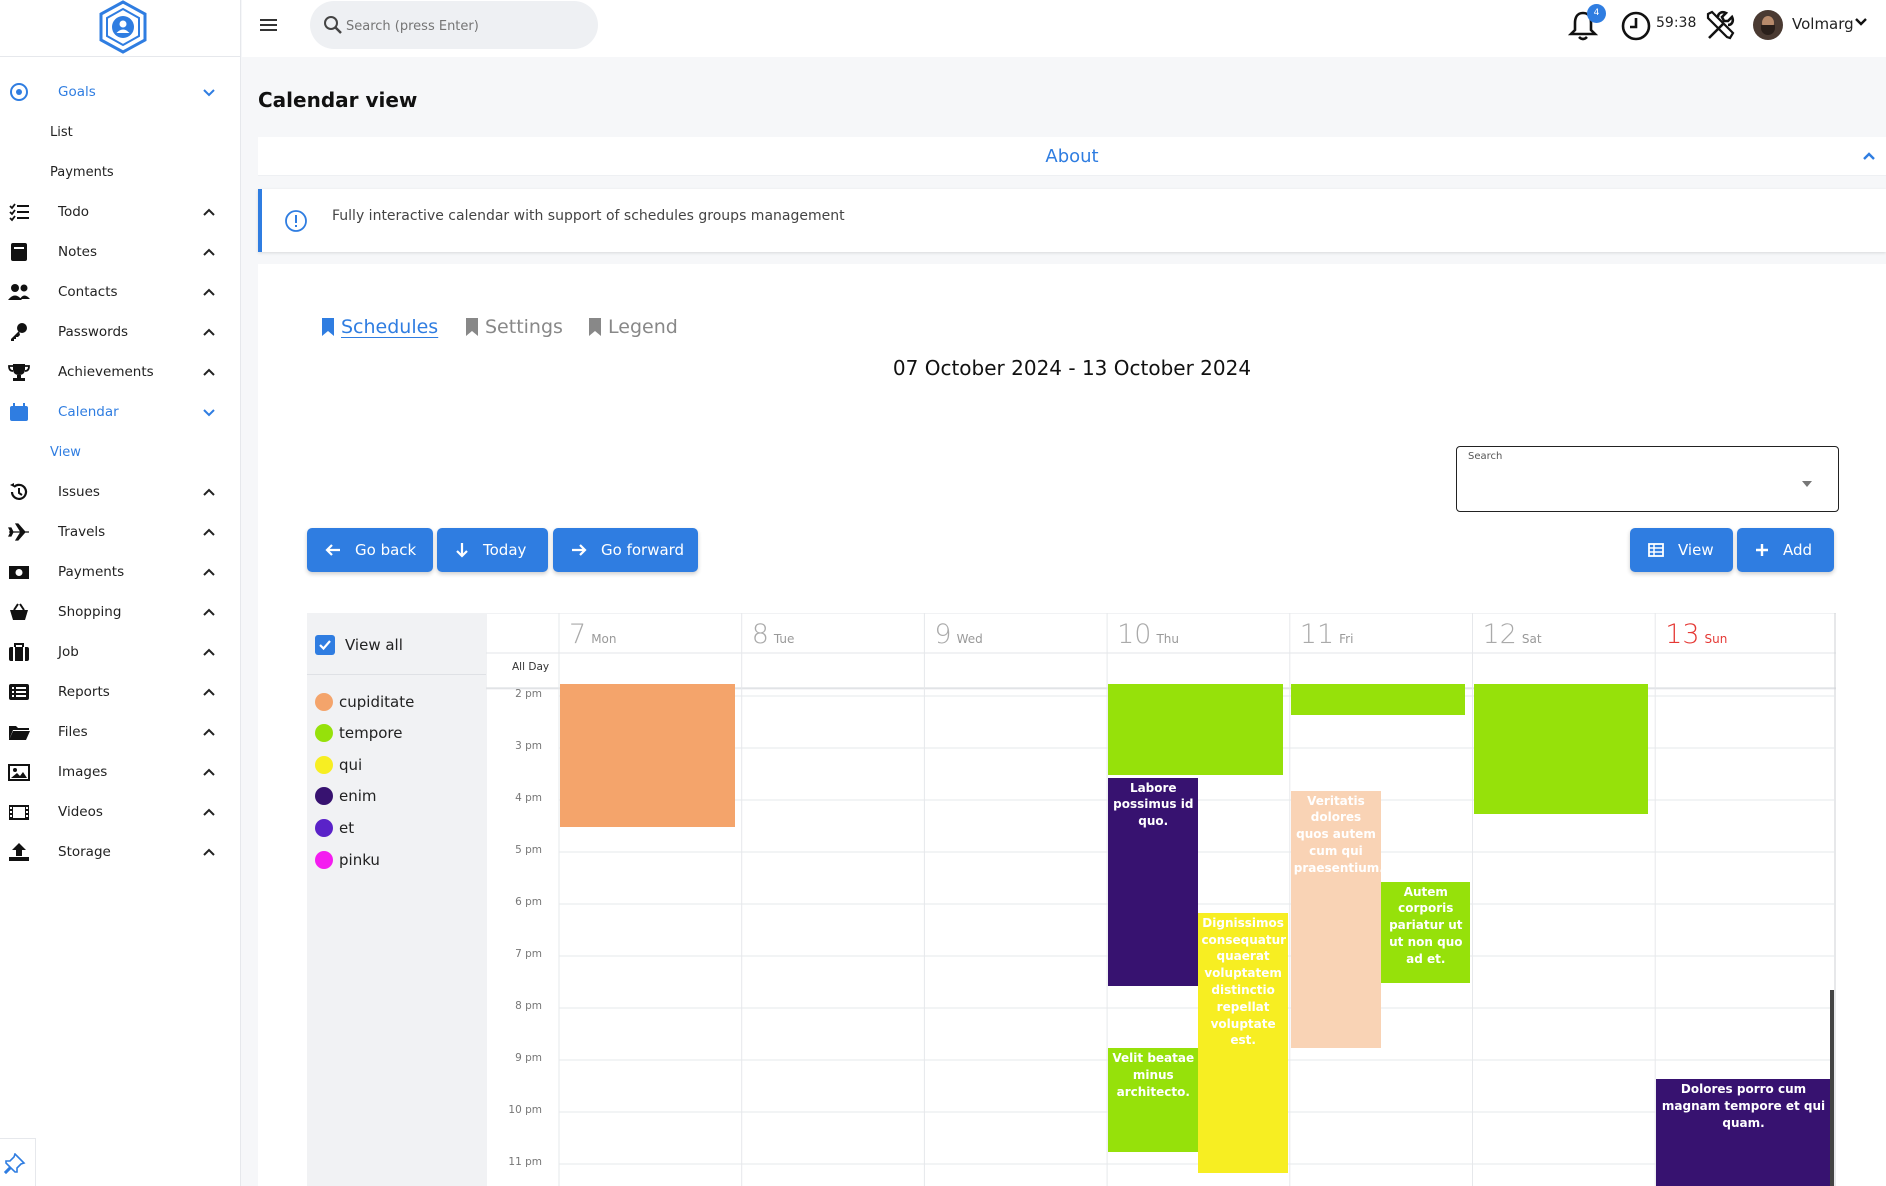  I want to click on calendar-search-select: Search, so click(1647, 479).